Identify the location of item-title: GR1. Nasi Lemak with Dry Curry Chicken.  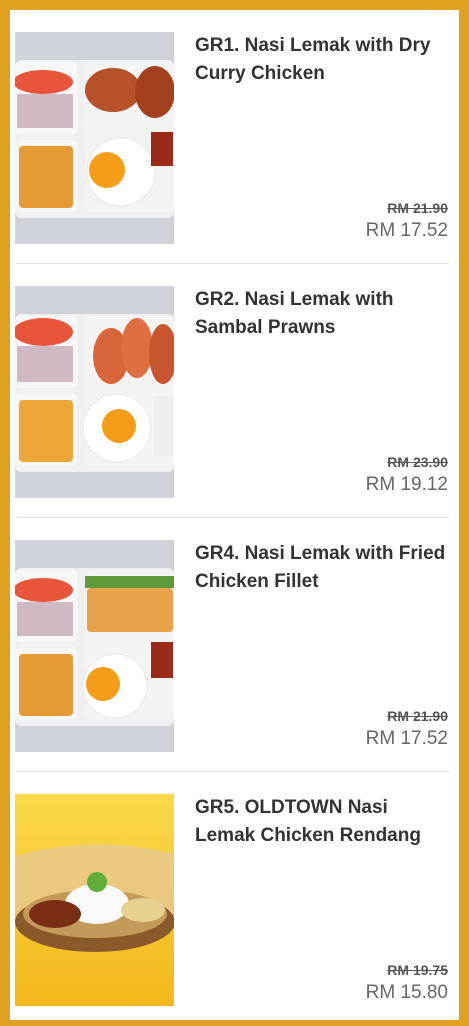
(313, 59).